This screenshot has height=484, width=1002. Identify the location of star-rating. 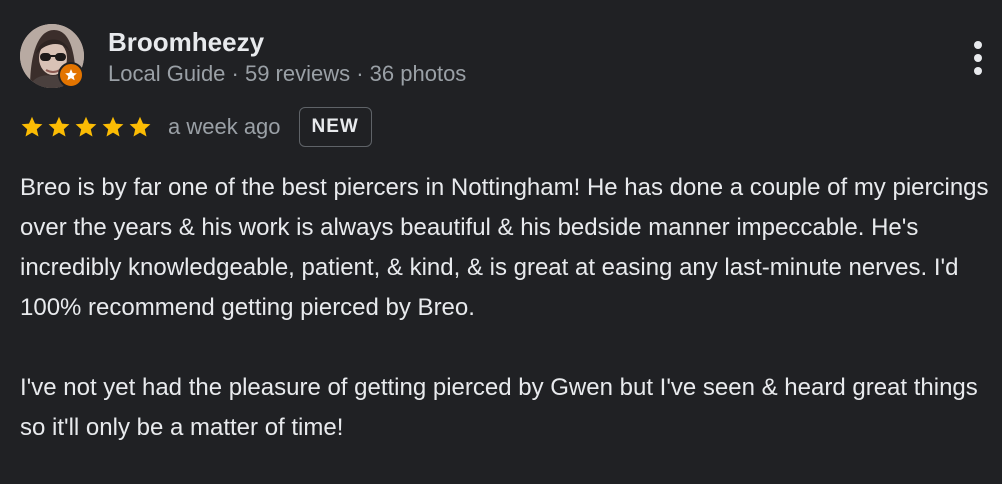
(86, 127).